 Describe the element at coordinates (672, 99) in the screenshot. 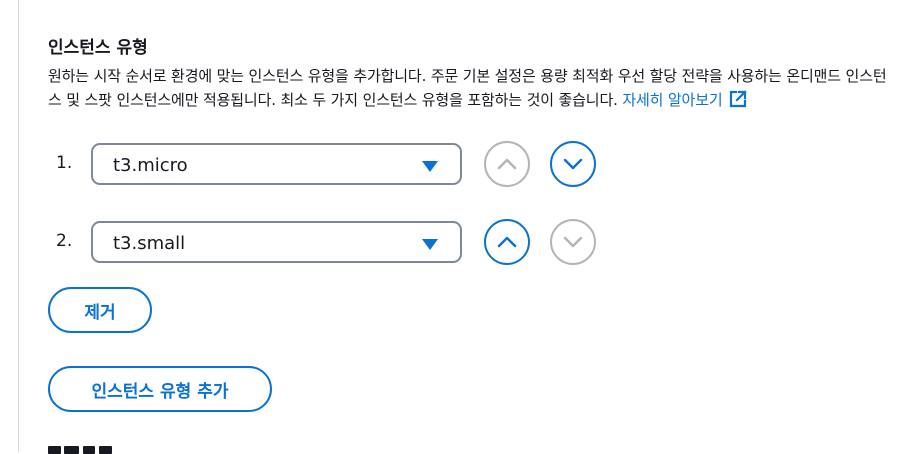

I see `learn-more-label: 자세히 알아보기` at that location.